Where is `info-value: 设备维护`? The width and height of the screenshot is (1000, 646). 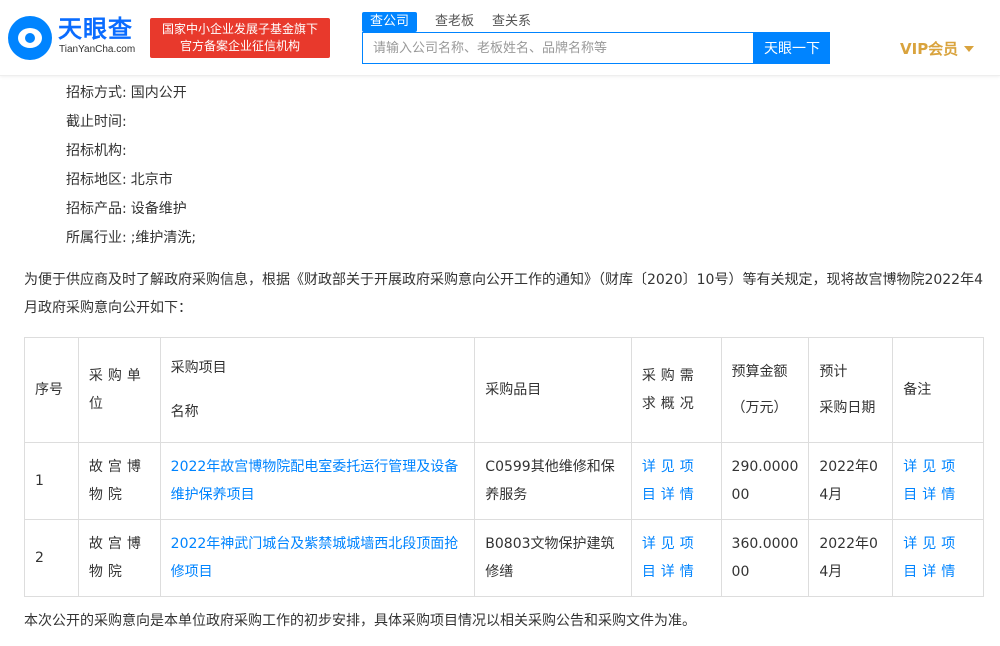 info-value: 设备维护 is located at coordinates (158, 209).